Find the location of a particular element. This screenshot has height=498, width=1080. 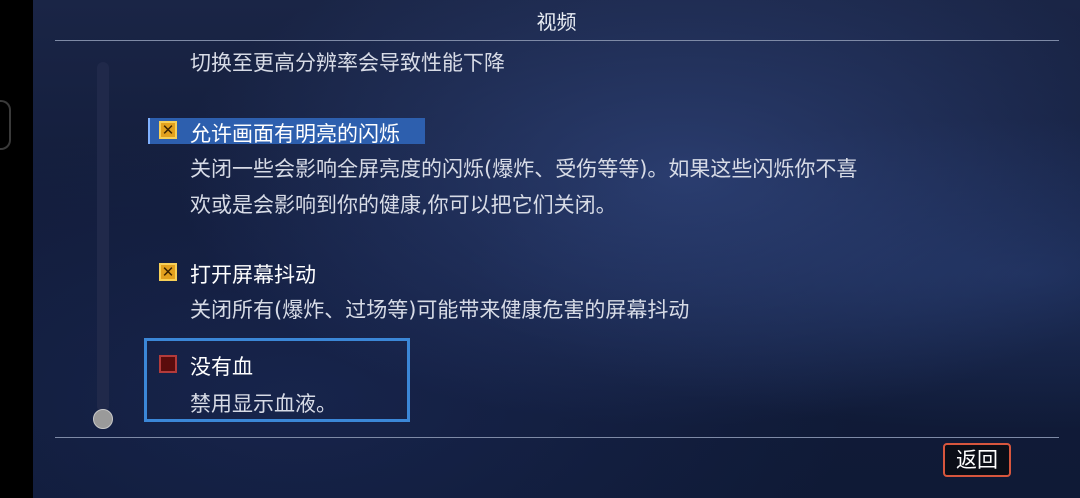

device-notch is located at coordinates (5, 125).